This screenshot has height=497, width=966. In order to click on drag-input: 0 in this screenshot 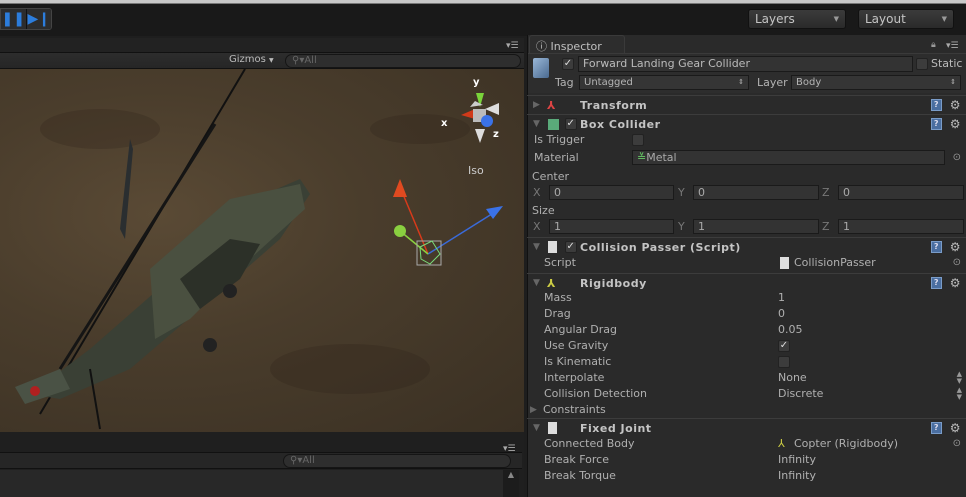, I will do `click(781, 314)`.